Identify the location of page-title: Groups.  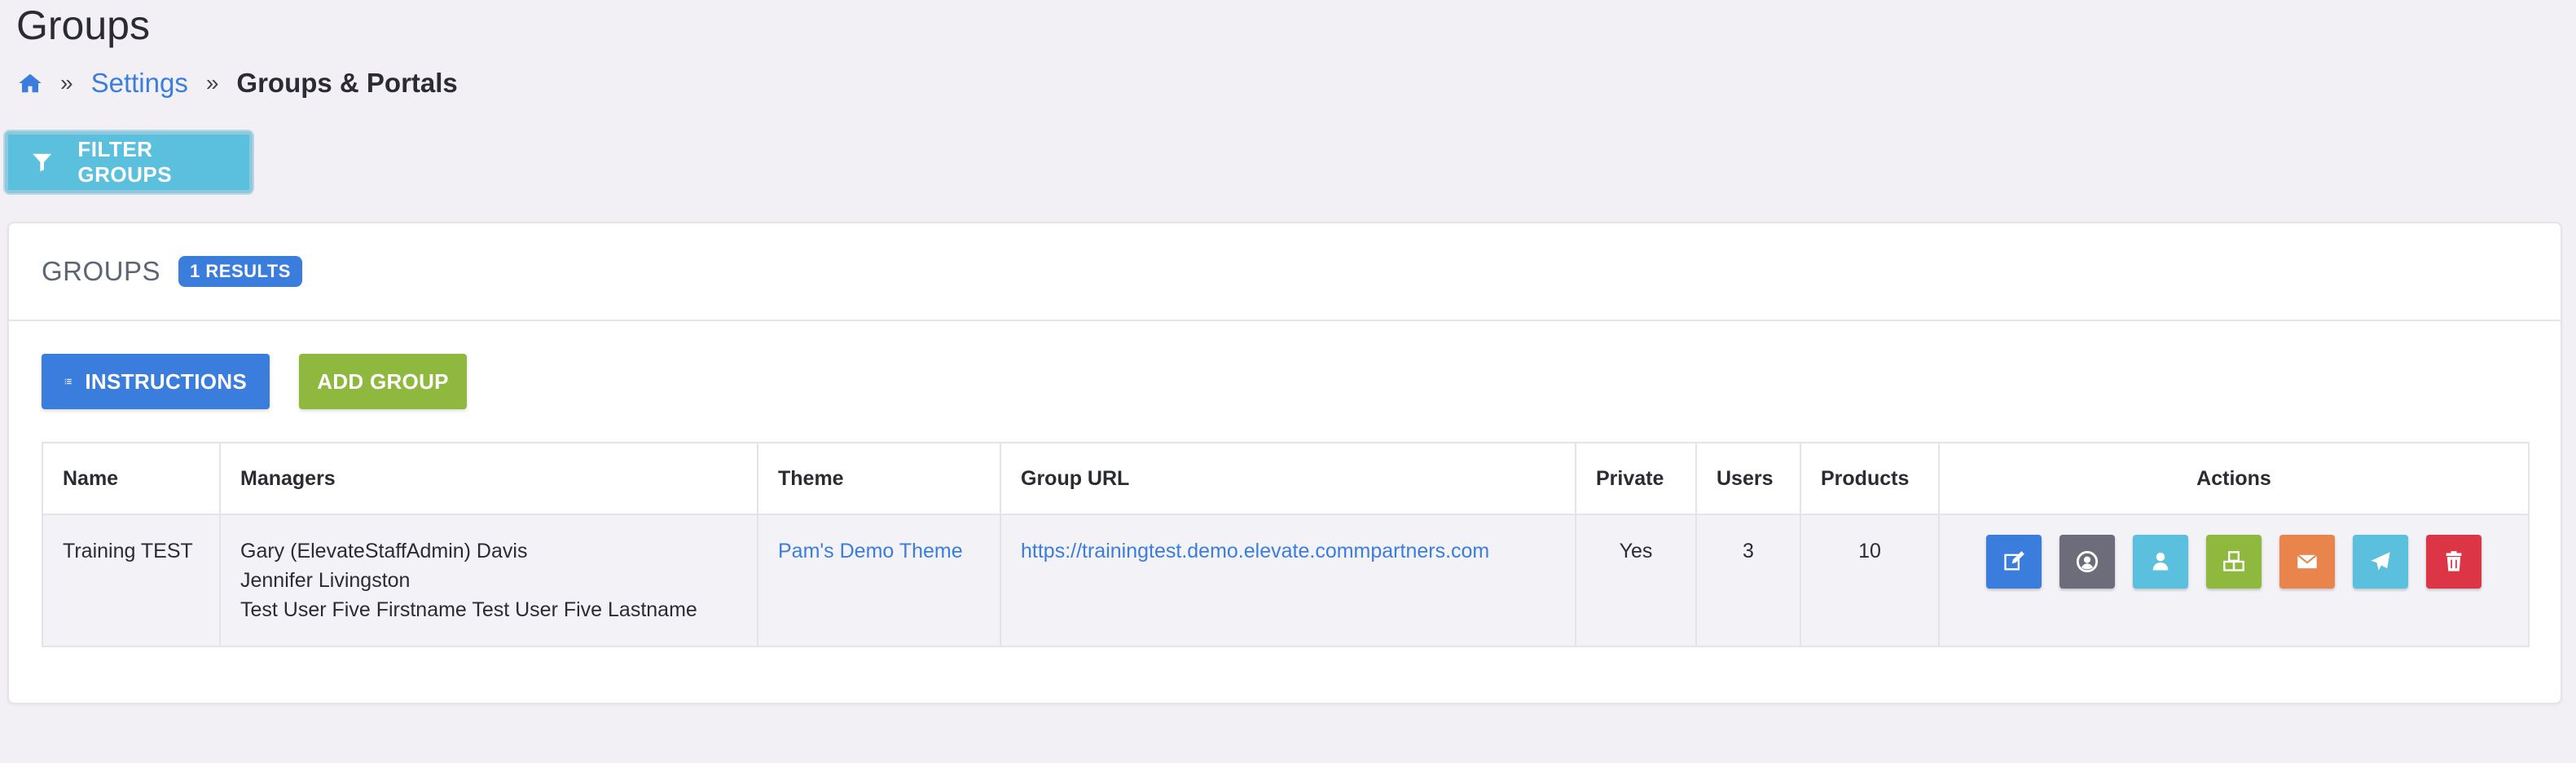
(83, 25).